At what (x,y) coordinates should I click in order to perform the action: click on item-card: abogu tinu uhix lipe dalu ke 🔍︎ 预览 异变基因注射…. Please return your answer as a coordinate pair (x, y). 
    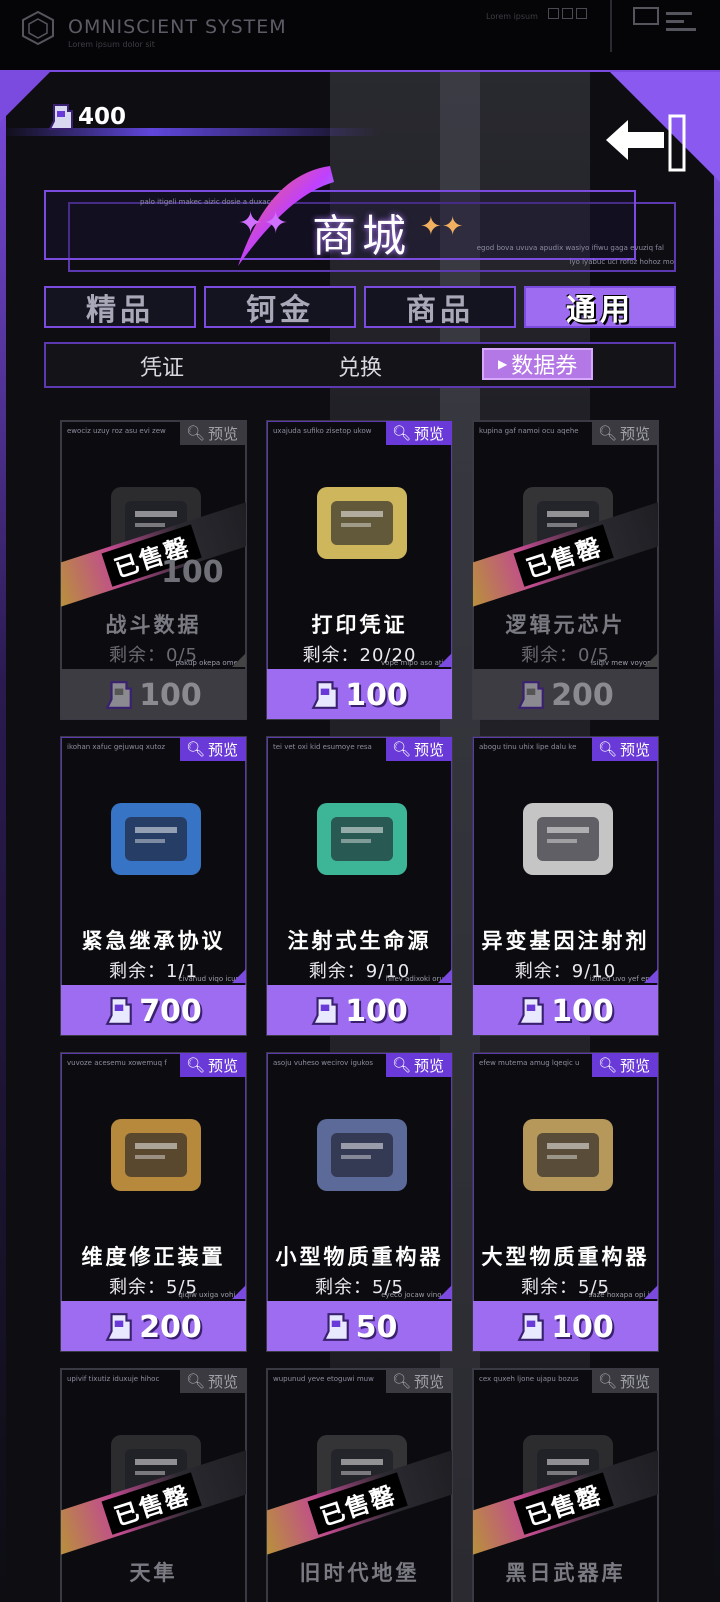
    Looking at the image, I should click on (565, 886).